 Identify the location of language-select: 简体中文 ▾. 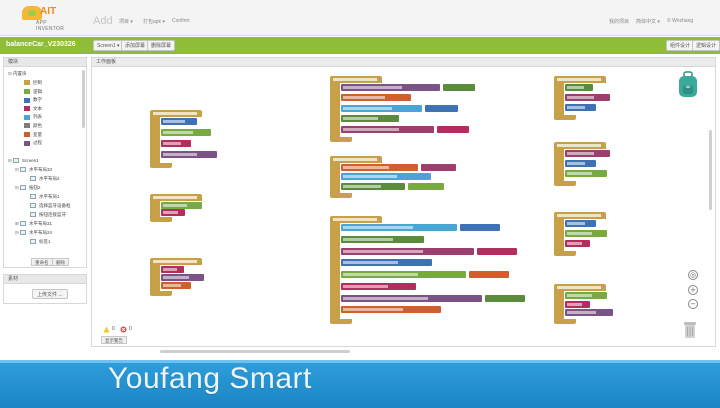
(648, 21).